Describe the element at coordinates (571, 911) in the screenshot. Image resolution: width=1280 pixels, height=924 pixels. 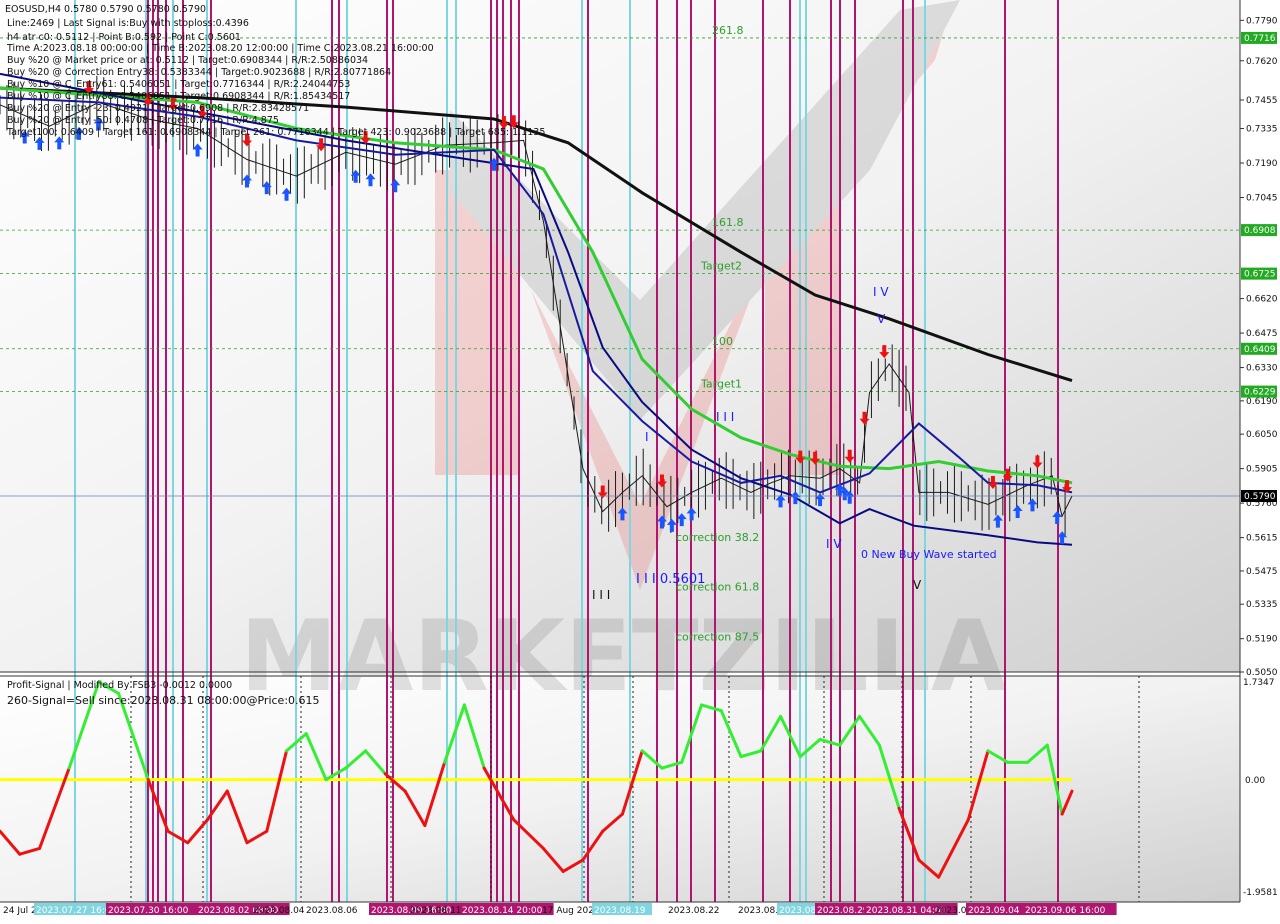
I see `time-tick-label: 17 Aug 2023` at that location.